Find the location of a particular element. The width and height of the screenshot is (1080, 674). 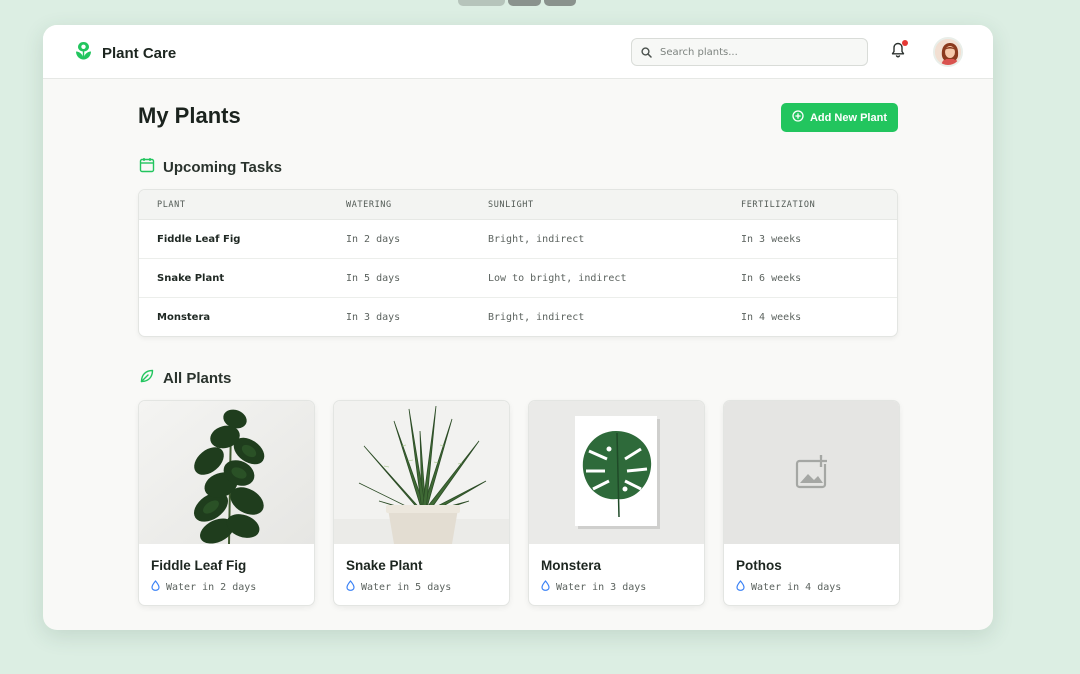

plus-circle-icon is located at coordinates (798, 117).